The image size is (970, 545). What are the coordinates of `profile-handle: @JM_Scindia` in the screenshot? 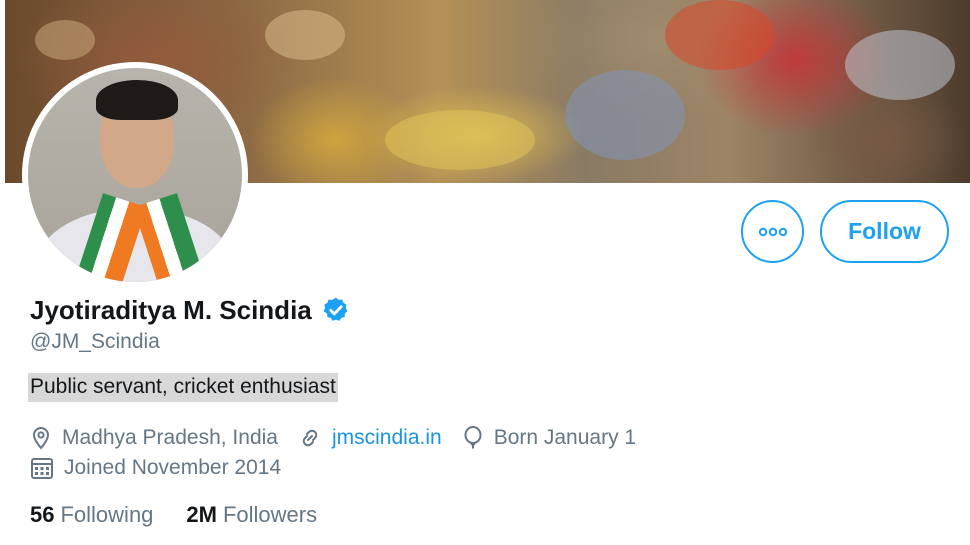 It's located at (95, 341).